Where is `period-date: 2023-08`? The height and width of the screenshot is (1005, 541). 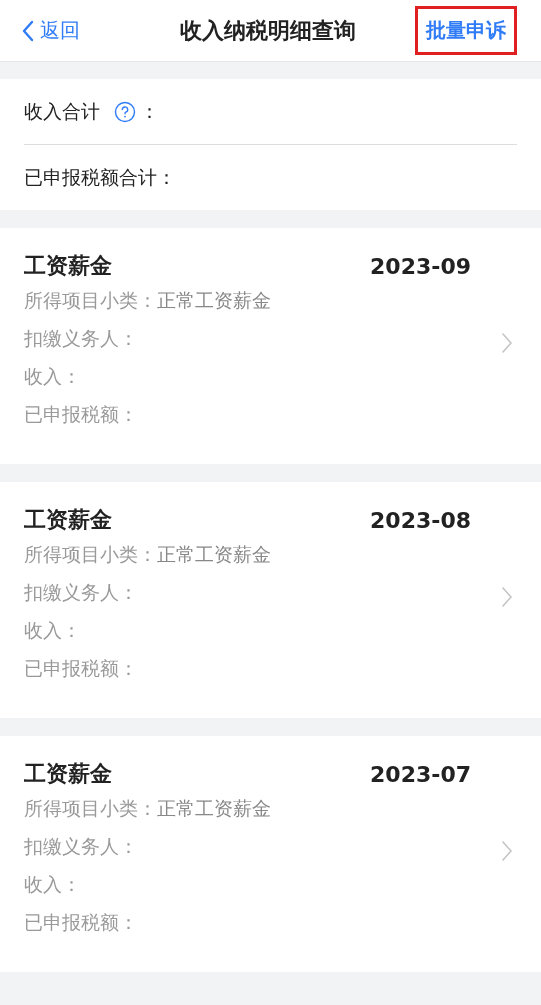 period-date: 2023-08 is located at coordinates (420, 520).